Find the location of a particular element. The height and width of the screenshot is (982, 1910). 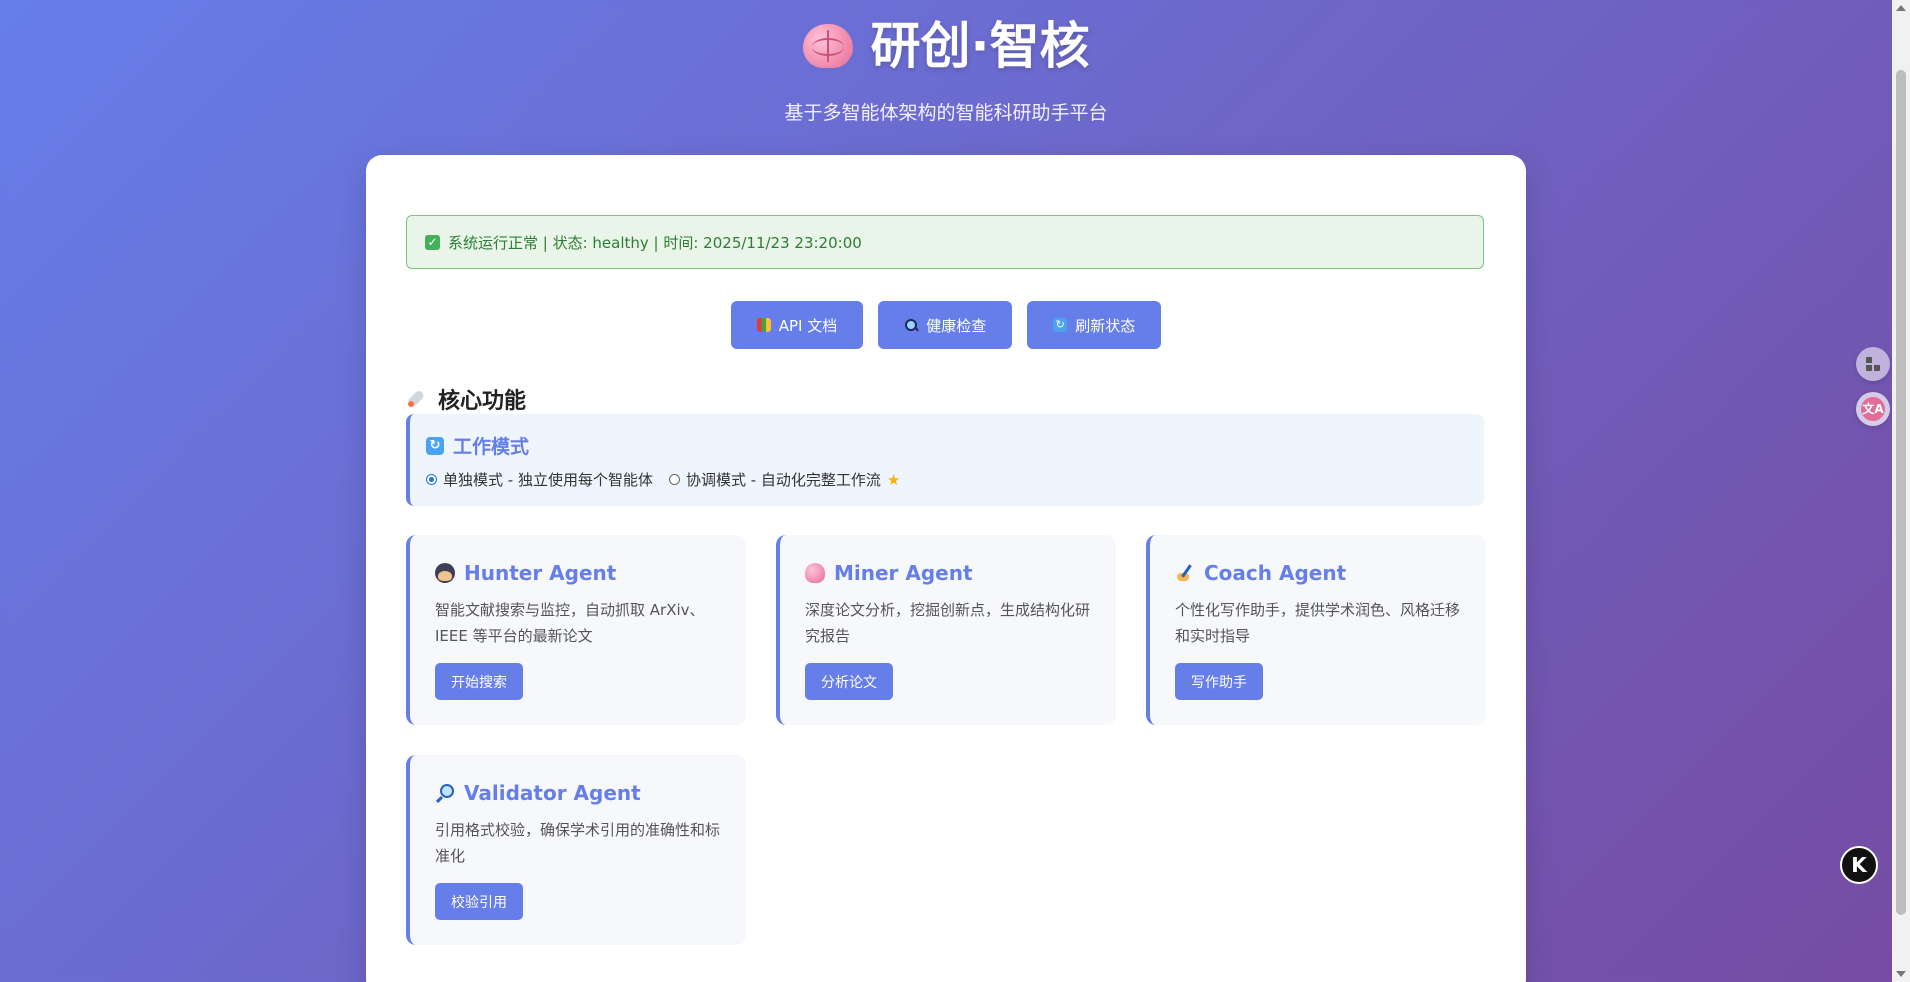

apps-grid-icon is located at coordinates (1873, 364).